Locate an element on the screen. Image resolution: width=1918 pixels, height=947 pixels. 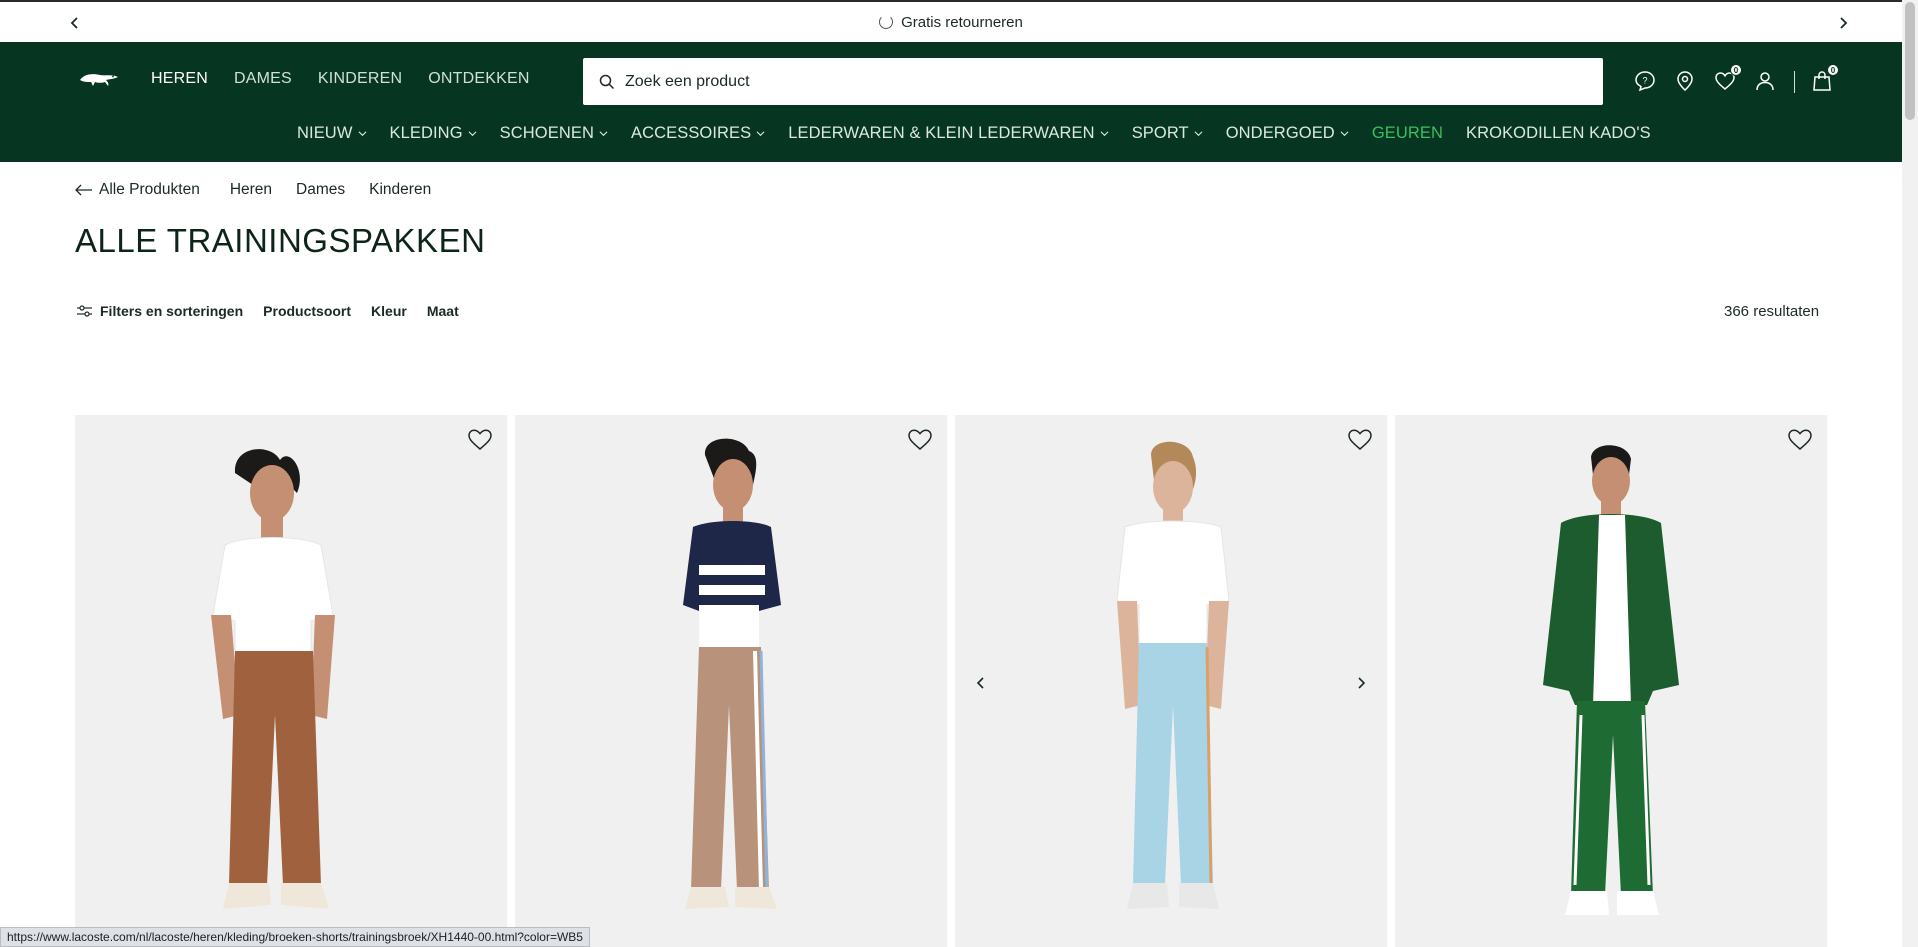
filters-label: Filters en sorteringen is located at coordinates (172, 311).